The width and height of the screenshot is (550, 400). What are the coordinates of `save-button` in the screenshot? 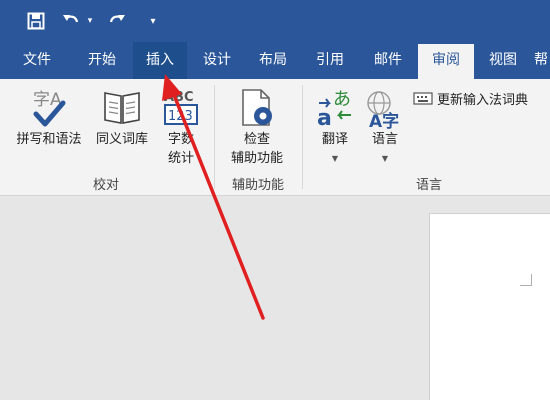 It's located at (36, 21).